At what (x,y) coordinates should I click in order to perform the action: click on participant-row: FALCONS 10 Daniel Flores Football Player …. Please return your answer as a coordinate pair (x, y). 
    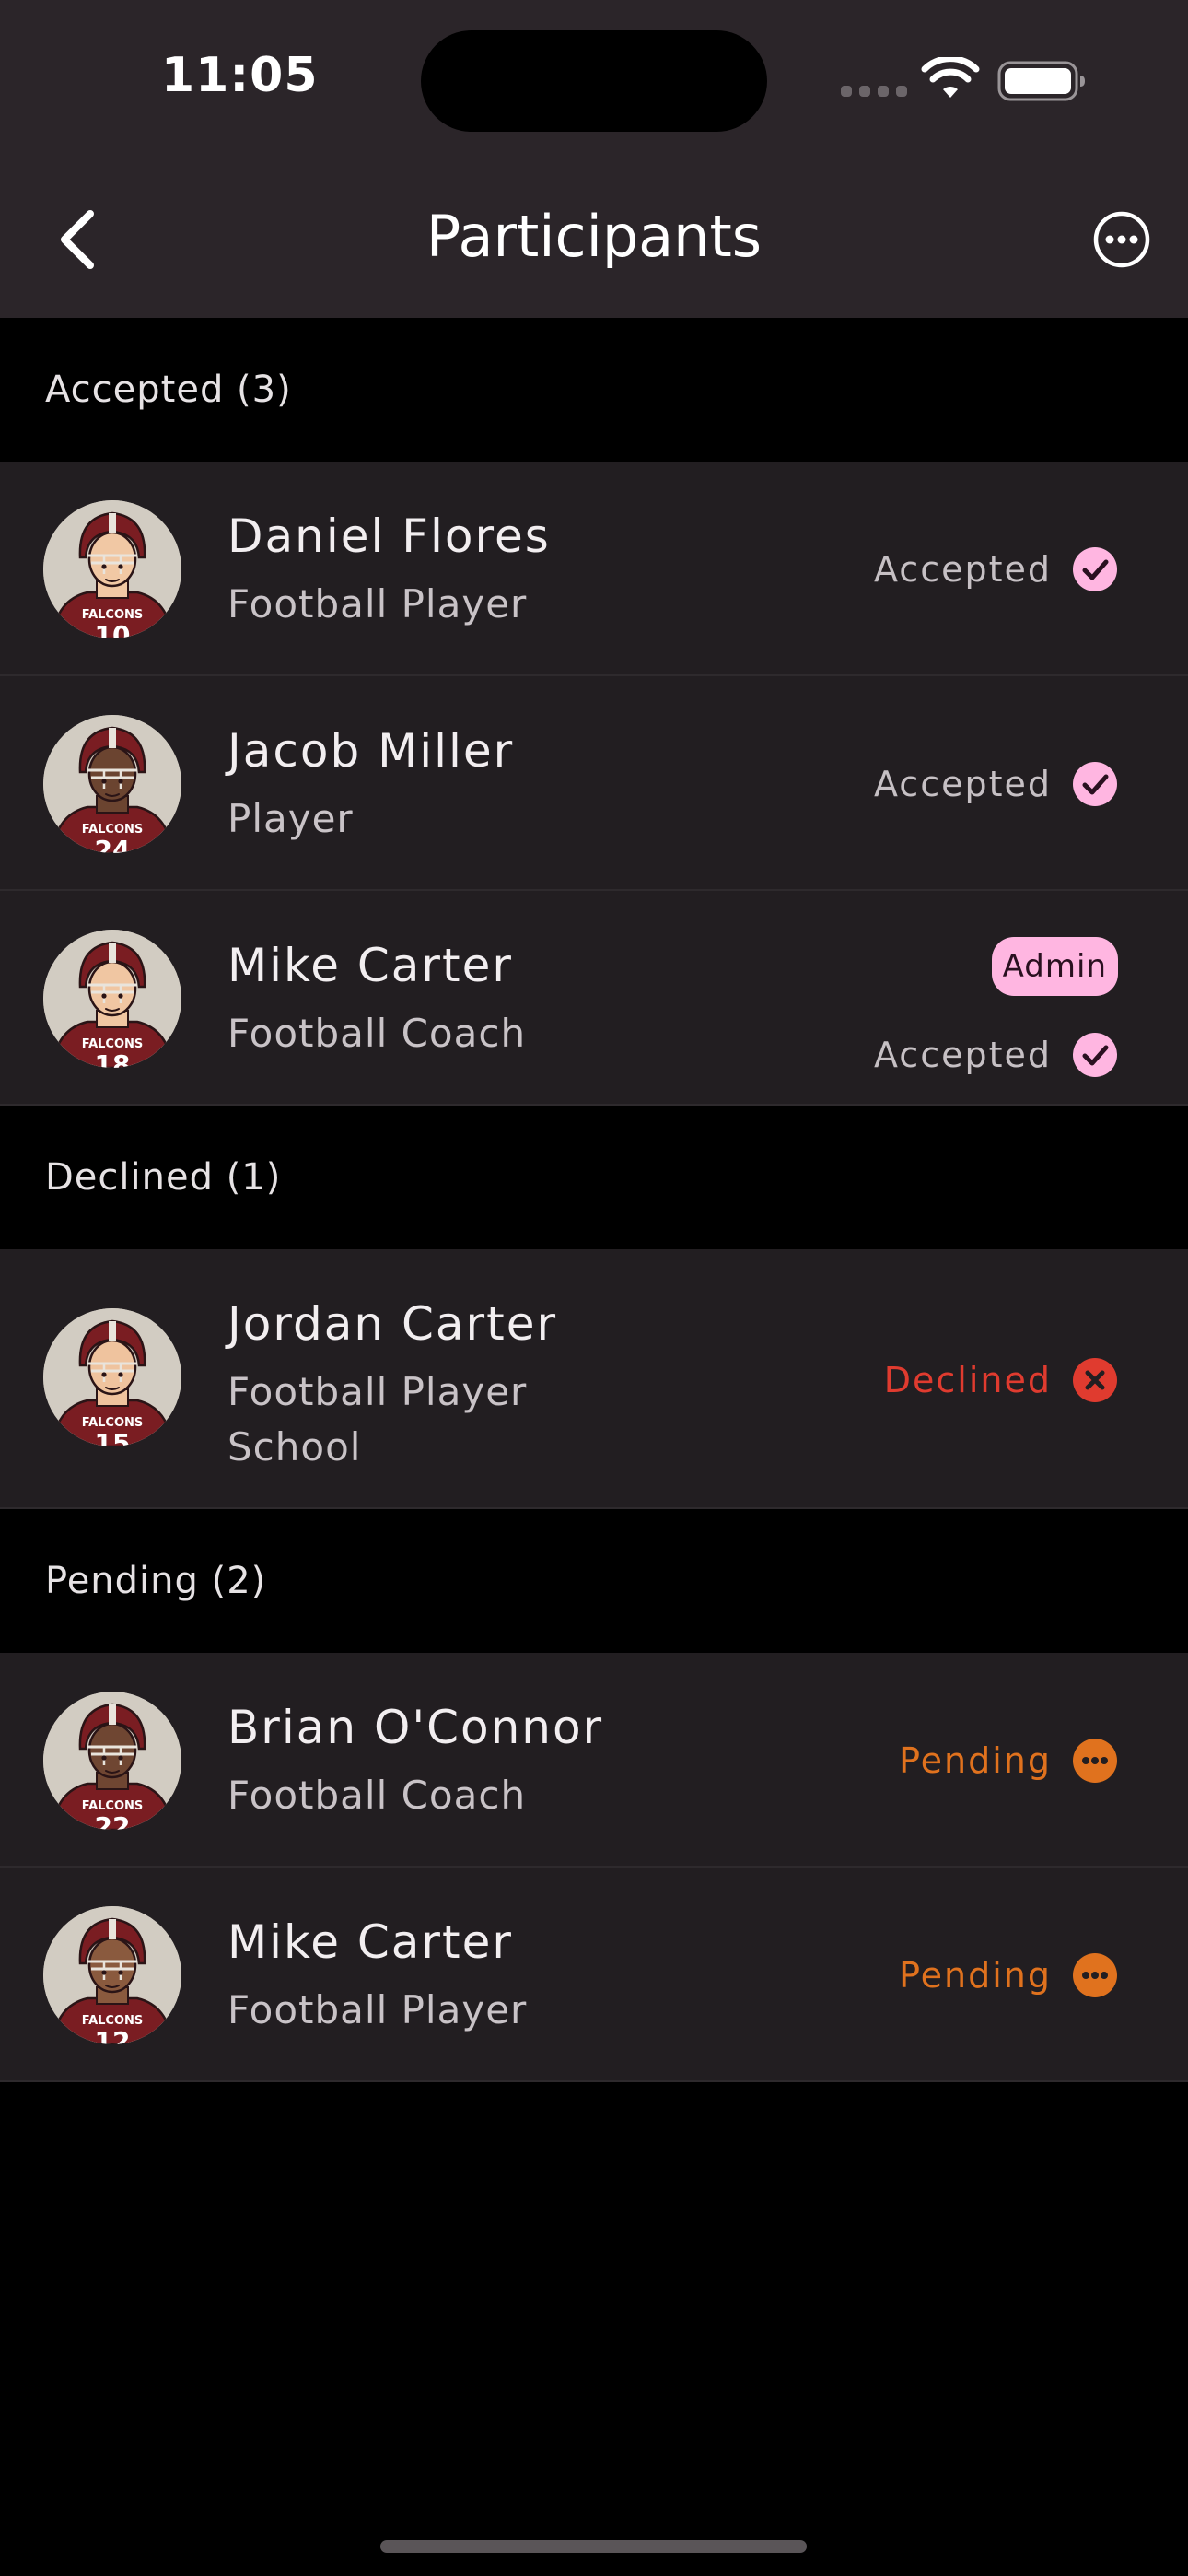
    Looking at the image, I should click on (594, 569).